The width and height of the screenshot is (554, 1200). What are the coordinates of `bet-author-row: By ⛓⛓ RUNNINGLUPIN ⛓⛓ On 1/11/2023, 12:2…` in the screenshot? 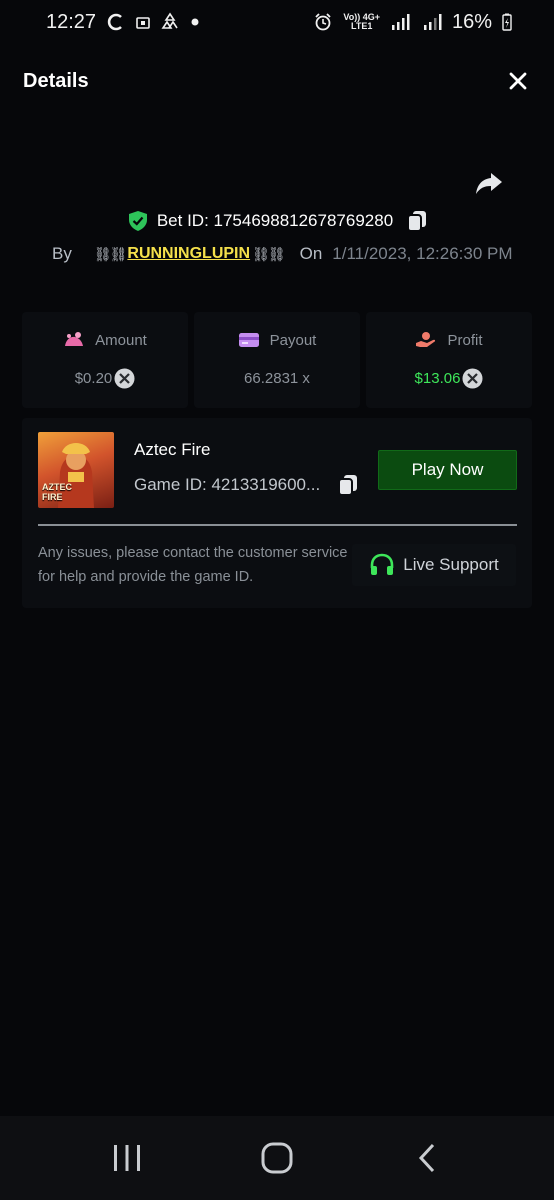 It's located at (282, 254).